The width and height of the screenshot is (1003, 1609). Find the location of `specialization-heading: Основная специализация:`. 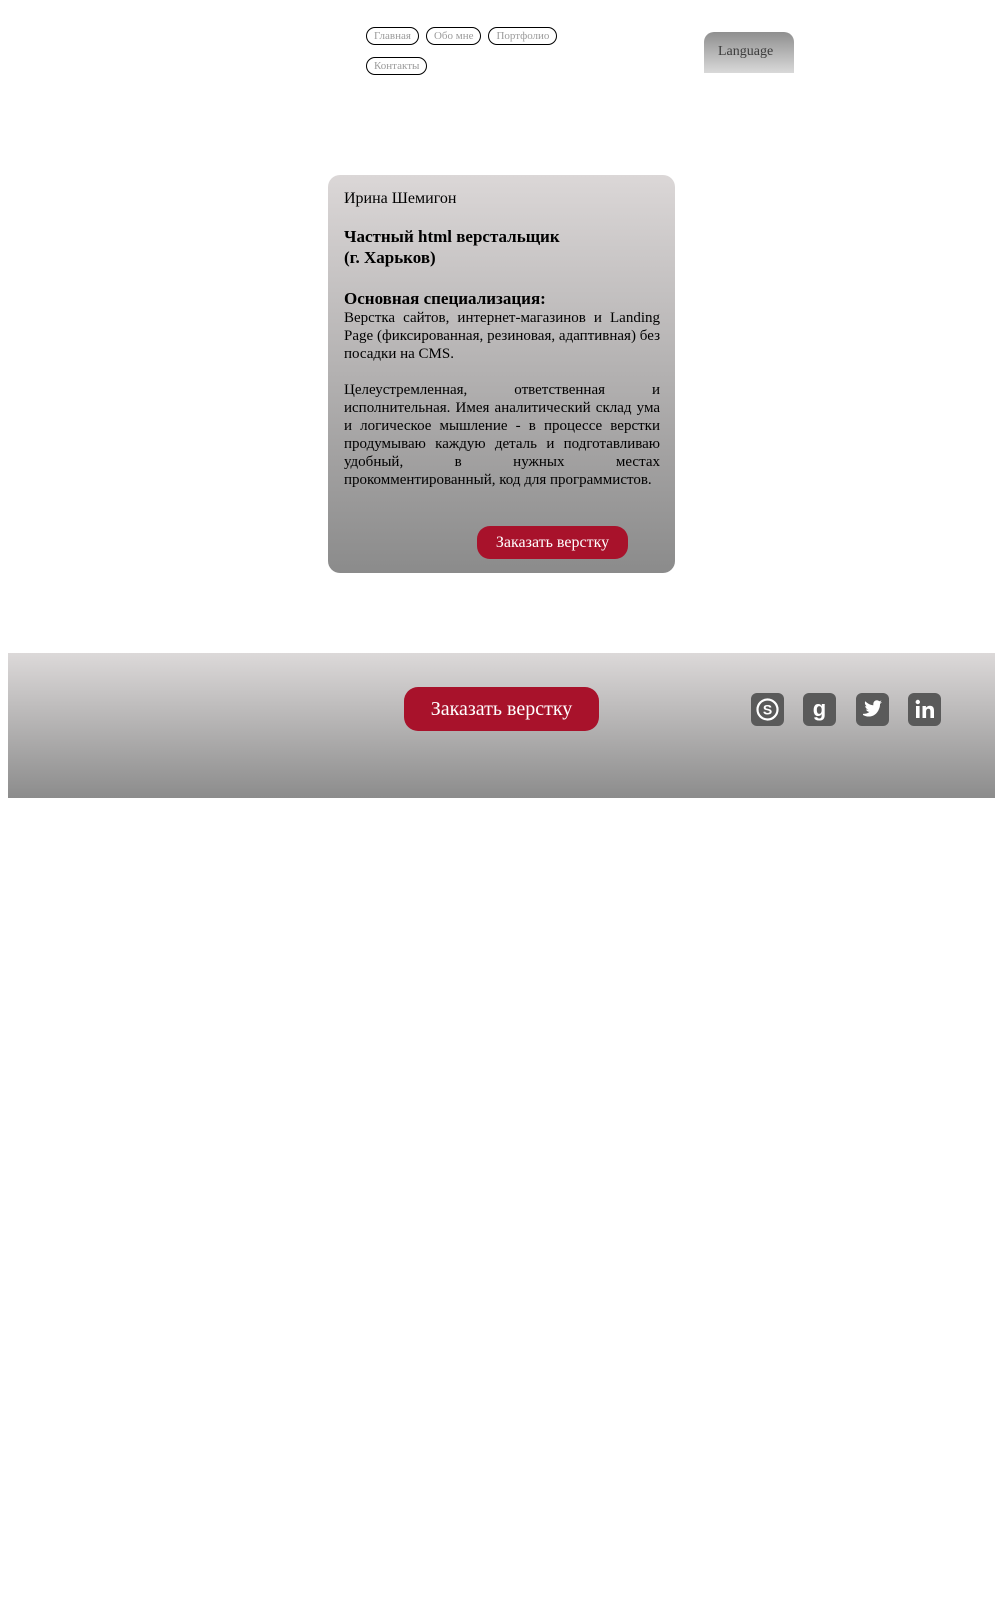

specialization-heading: Основная специализация: is located at coordinates (445, 298).